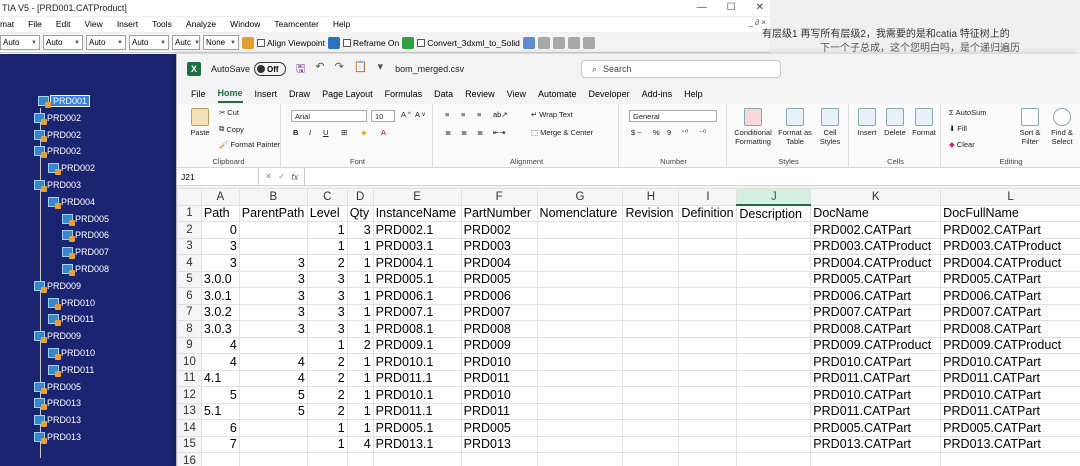 Image resolution: width=1080 pixels, height=466 pixels. Describe the element at coordinates (266, 94) in the screenshot. I see `ribbon-tab: Insert` at that location.